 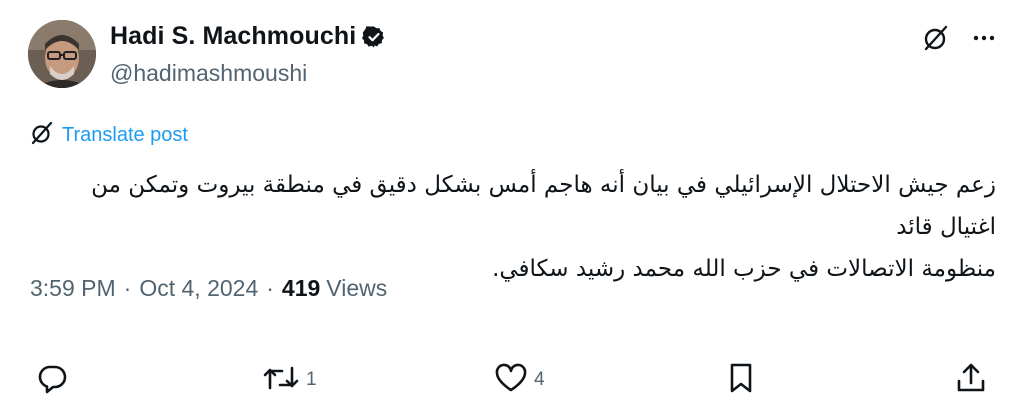 I want to click on reply-button, so click(x=52, y=380).